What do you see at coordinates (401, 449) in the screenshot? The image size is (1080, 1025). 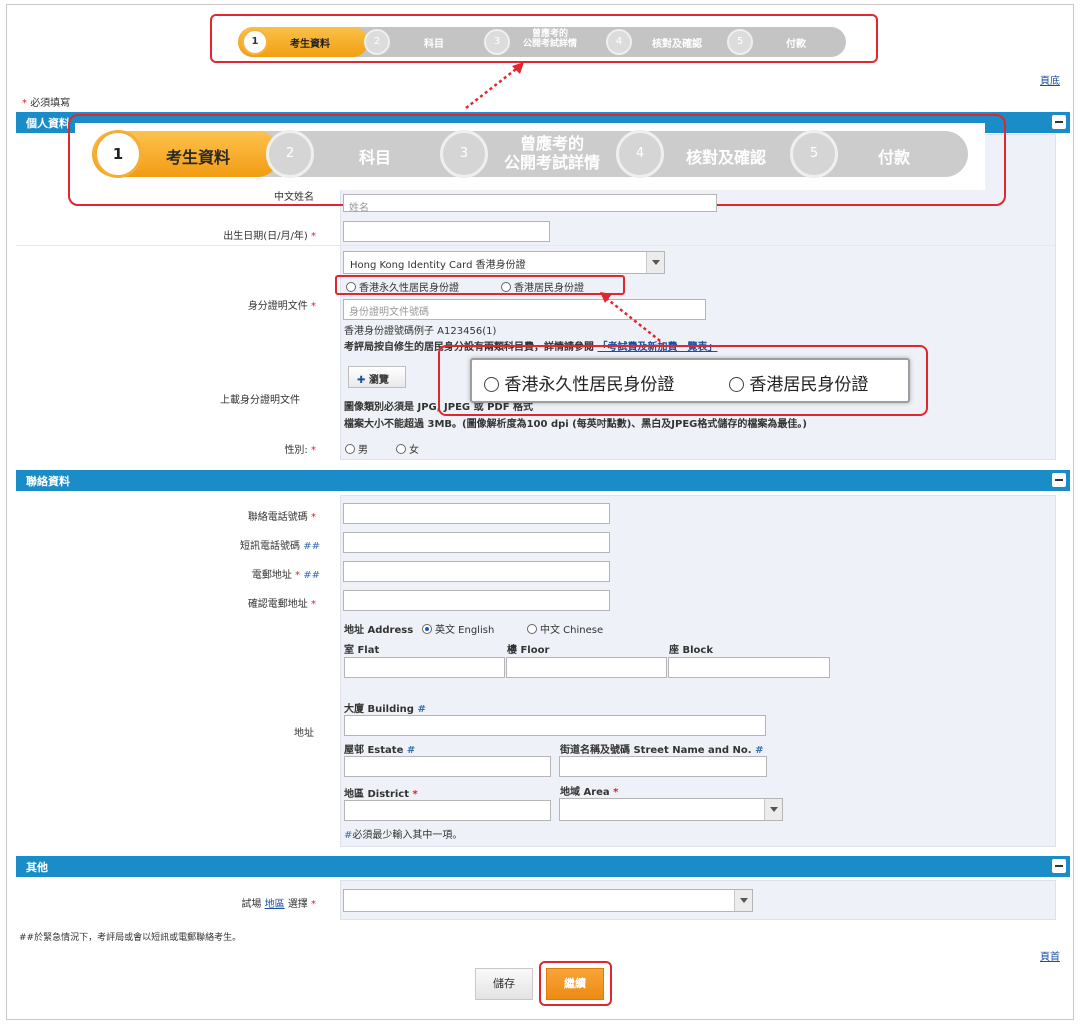 I see `gender-female-circle` at bounding box center [401, 449].